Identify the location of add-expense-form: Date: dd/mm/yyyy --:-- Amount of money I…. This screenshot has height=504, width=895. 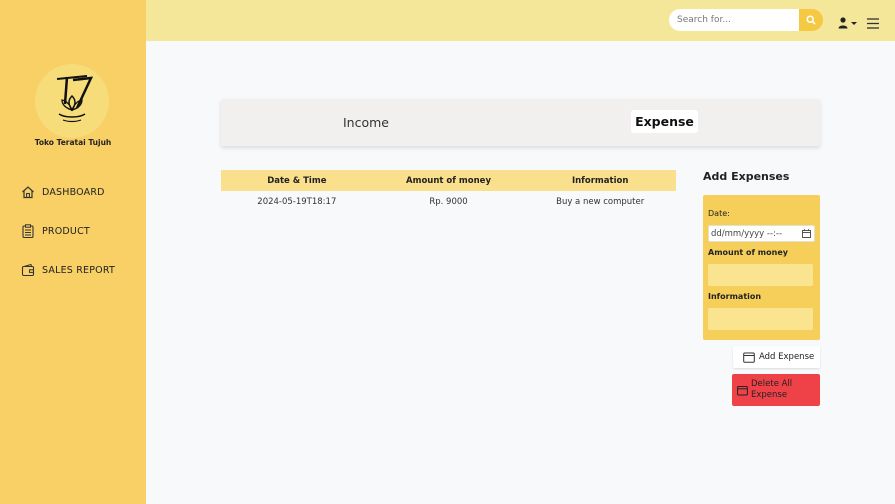
(761, 267).